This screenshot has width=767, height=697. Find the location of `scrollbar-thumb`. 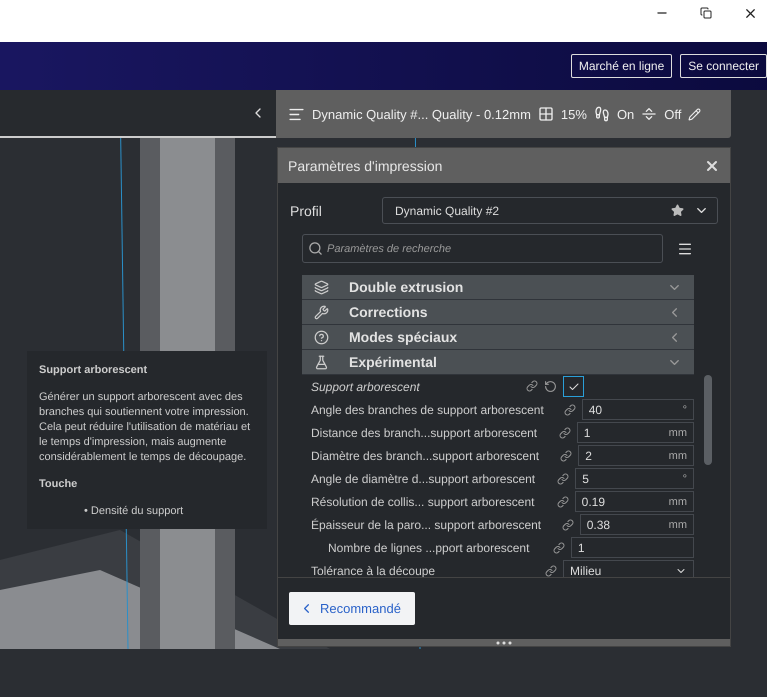

scrollbar-thumb is located at coordinates (708, 420).